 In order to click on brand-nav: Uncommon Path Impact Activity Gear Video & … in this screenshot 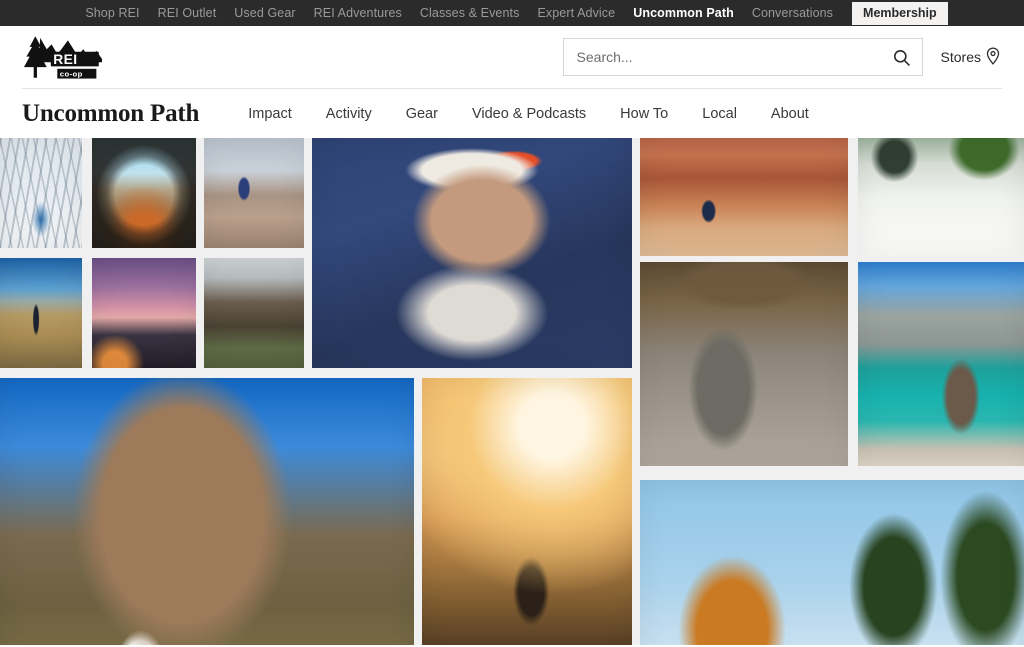, I will do `click(512, 113)`.